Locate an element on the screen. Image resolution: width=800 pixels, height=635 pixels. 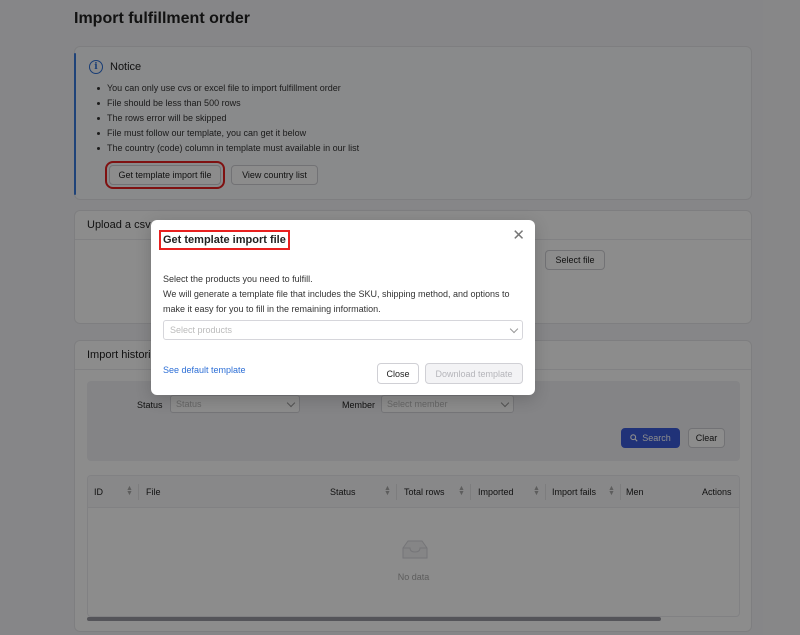
select-products-placeholder: Select products is located at coordinates (201, 330).